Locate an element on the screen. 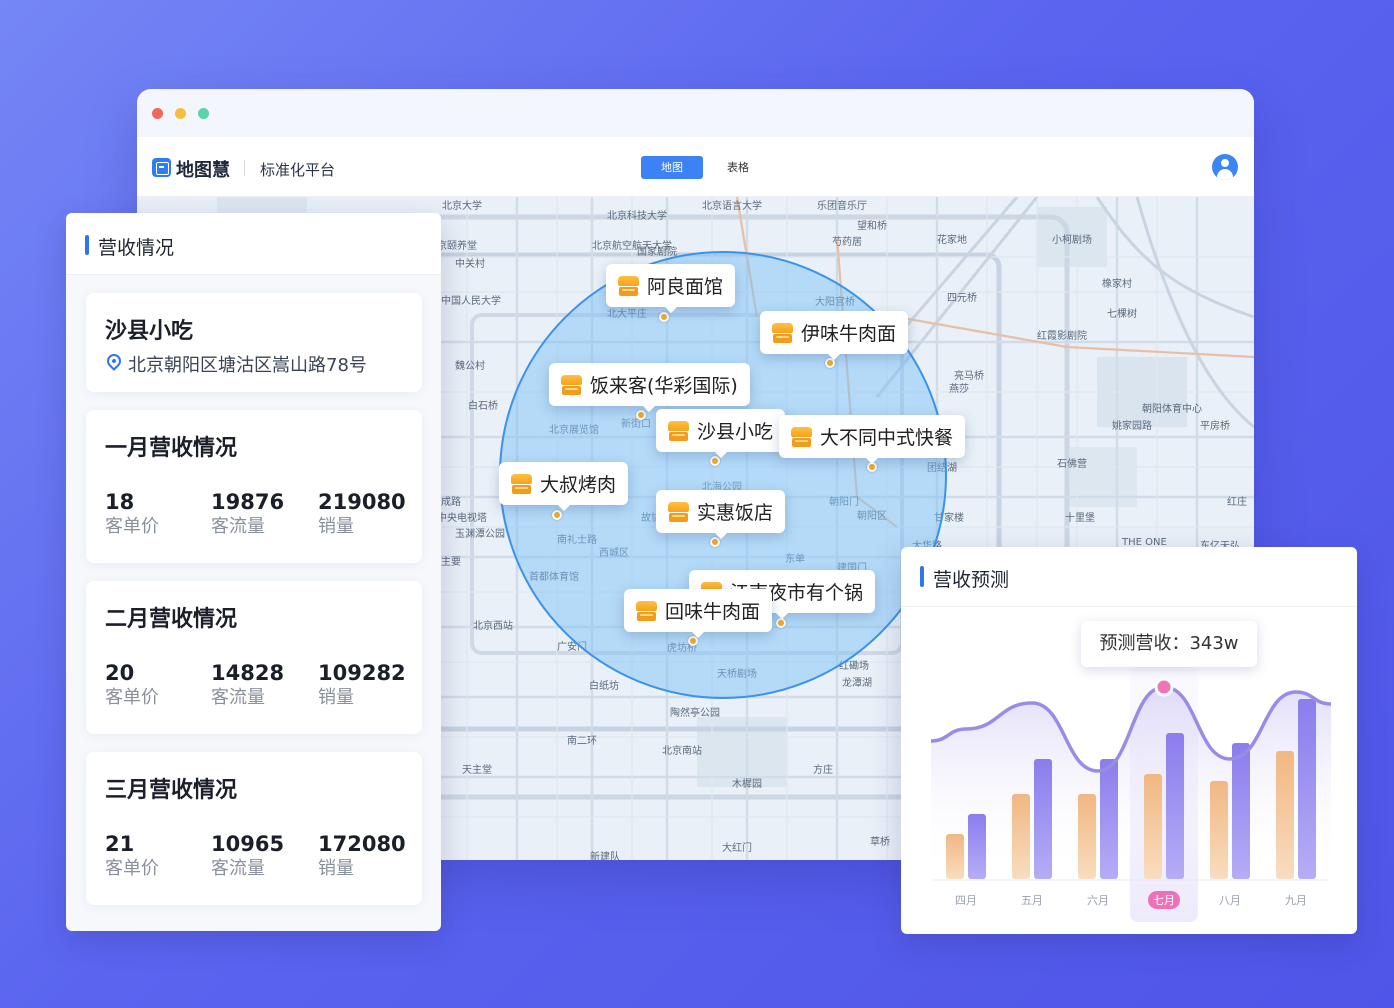 This screenshot has width=1394, height=1008. location-pin-icon is located at coordinates (114, 361).